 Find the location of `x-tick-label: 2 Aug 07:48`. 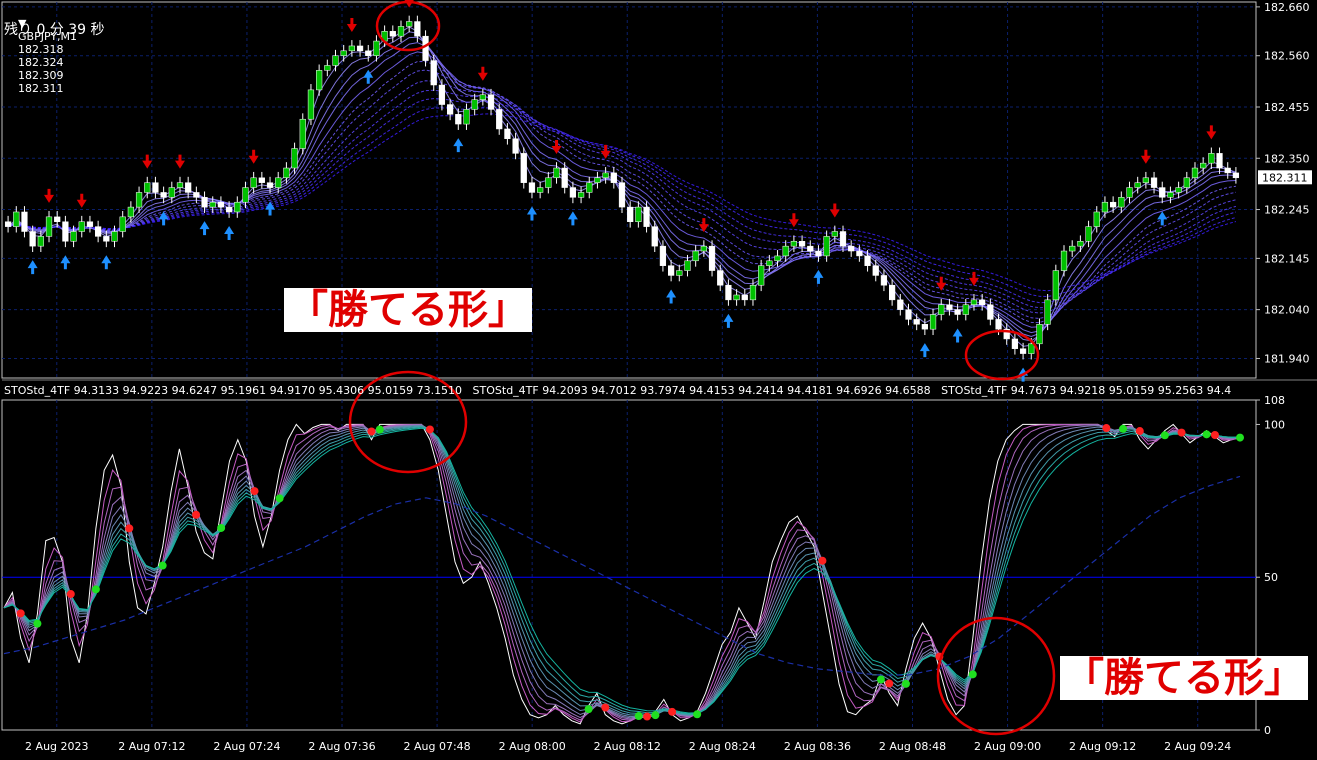

x-tick-label: 2 Aug 07:48 is located at coordinates (437, 746).